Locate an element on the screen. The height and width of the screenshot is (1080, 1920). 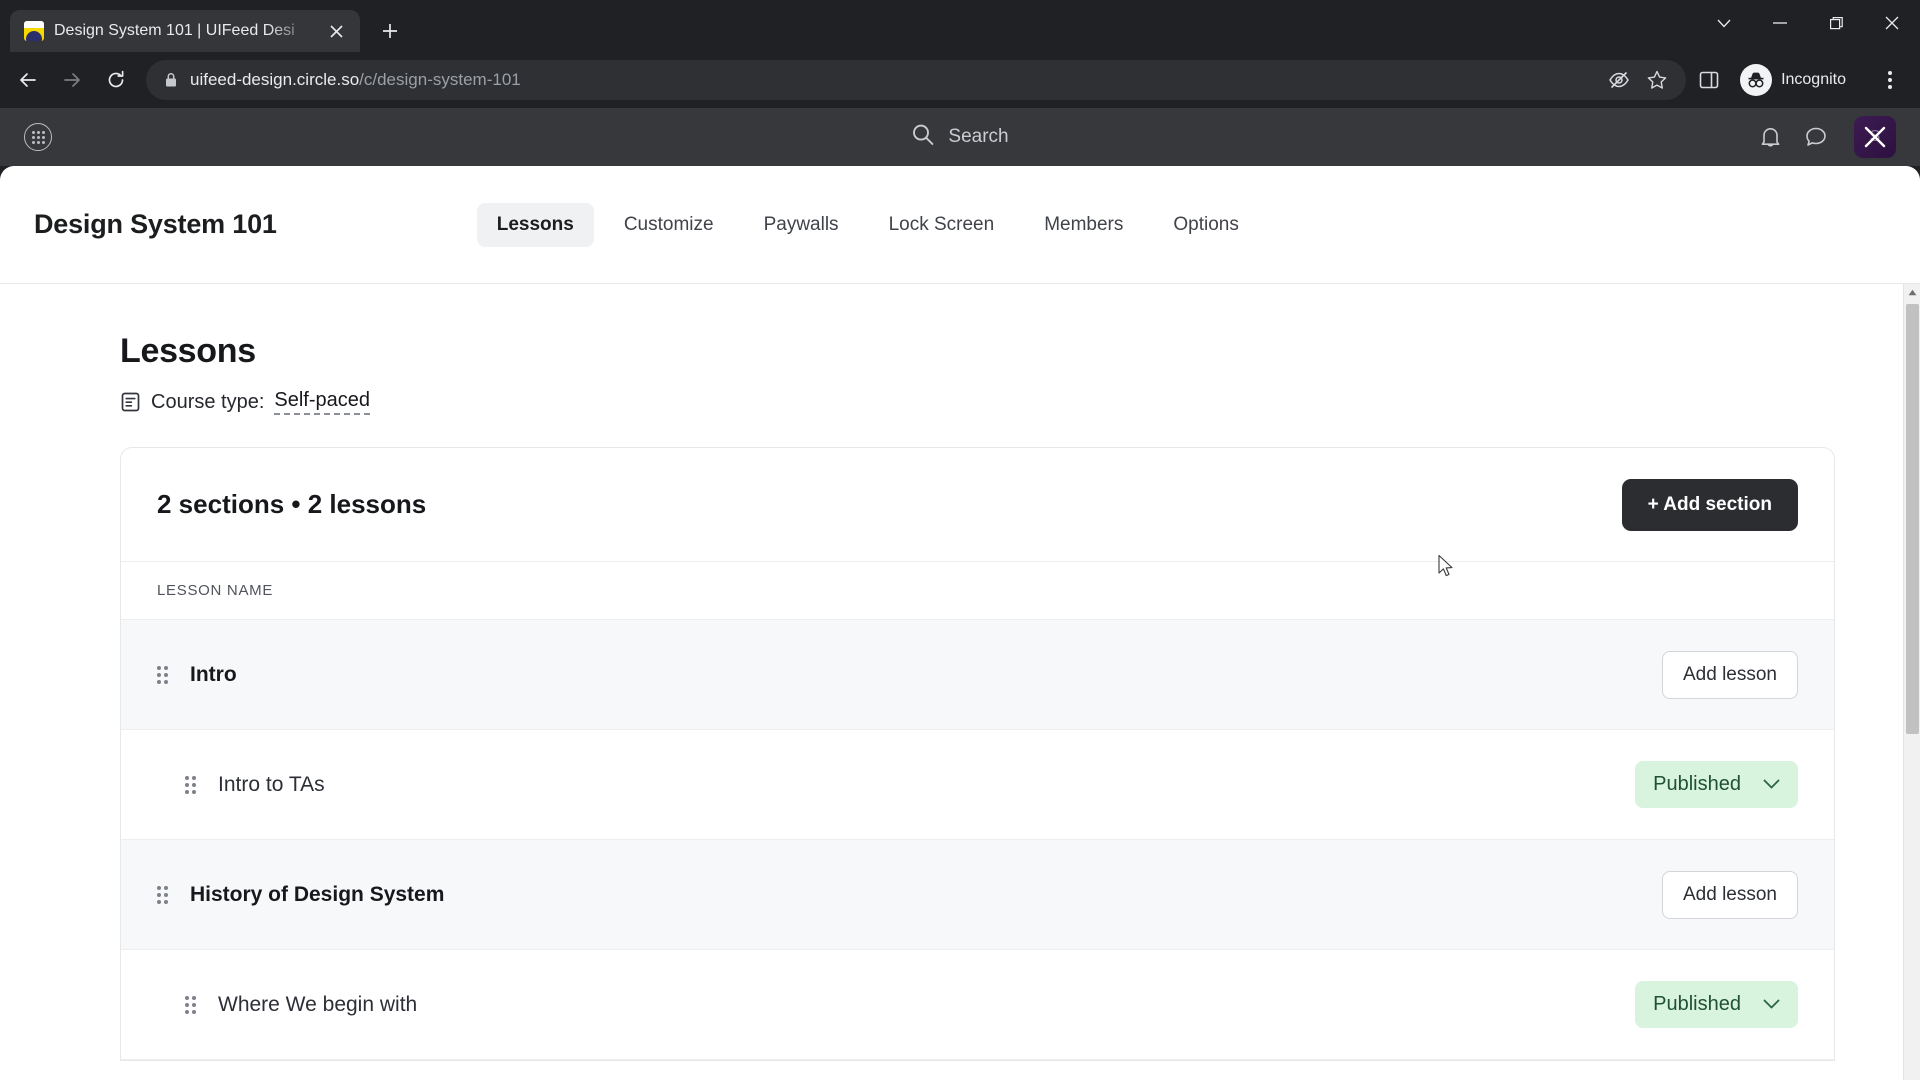
section-row: History of Design System Add lesson is located at coordinates (977, 895).